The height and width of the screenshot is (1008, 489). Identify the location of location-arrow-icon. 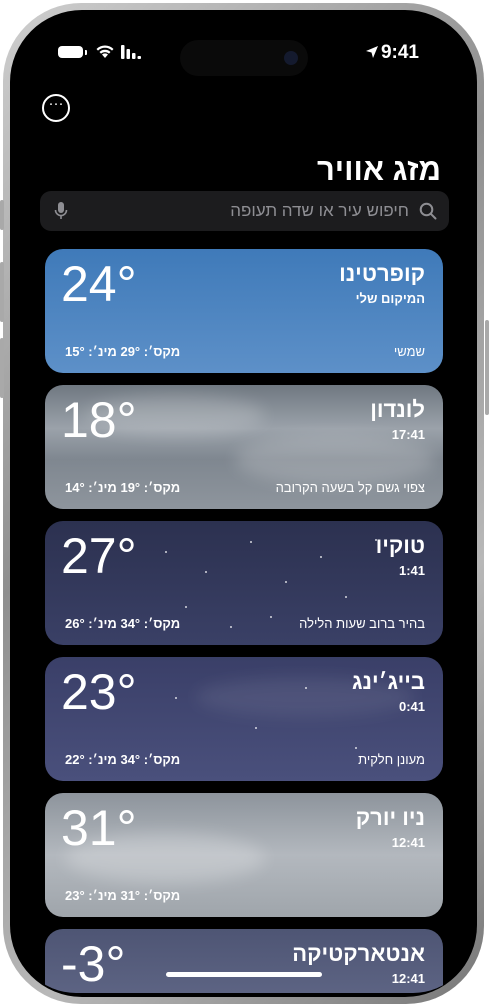
(372, 52).